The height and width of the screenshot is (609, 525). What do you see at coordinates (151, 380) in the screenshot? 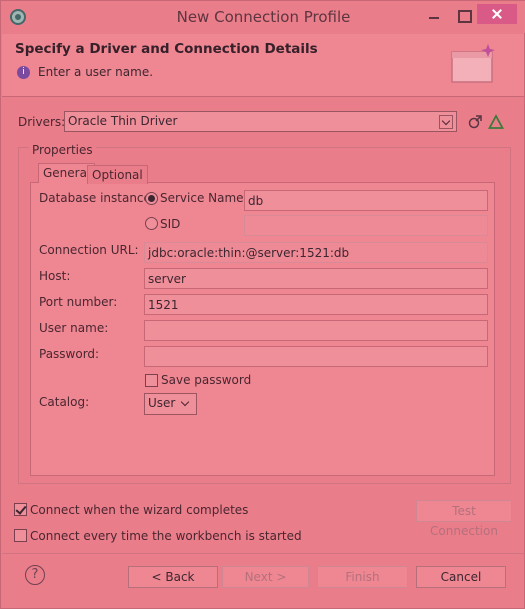
I see `save-password-checkbox` at bounding box center [151, 380].